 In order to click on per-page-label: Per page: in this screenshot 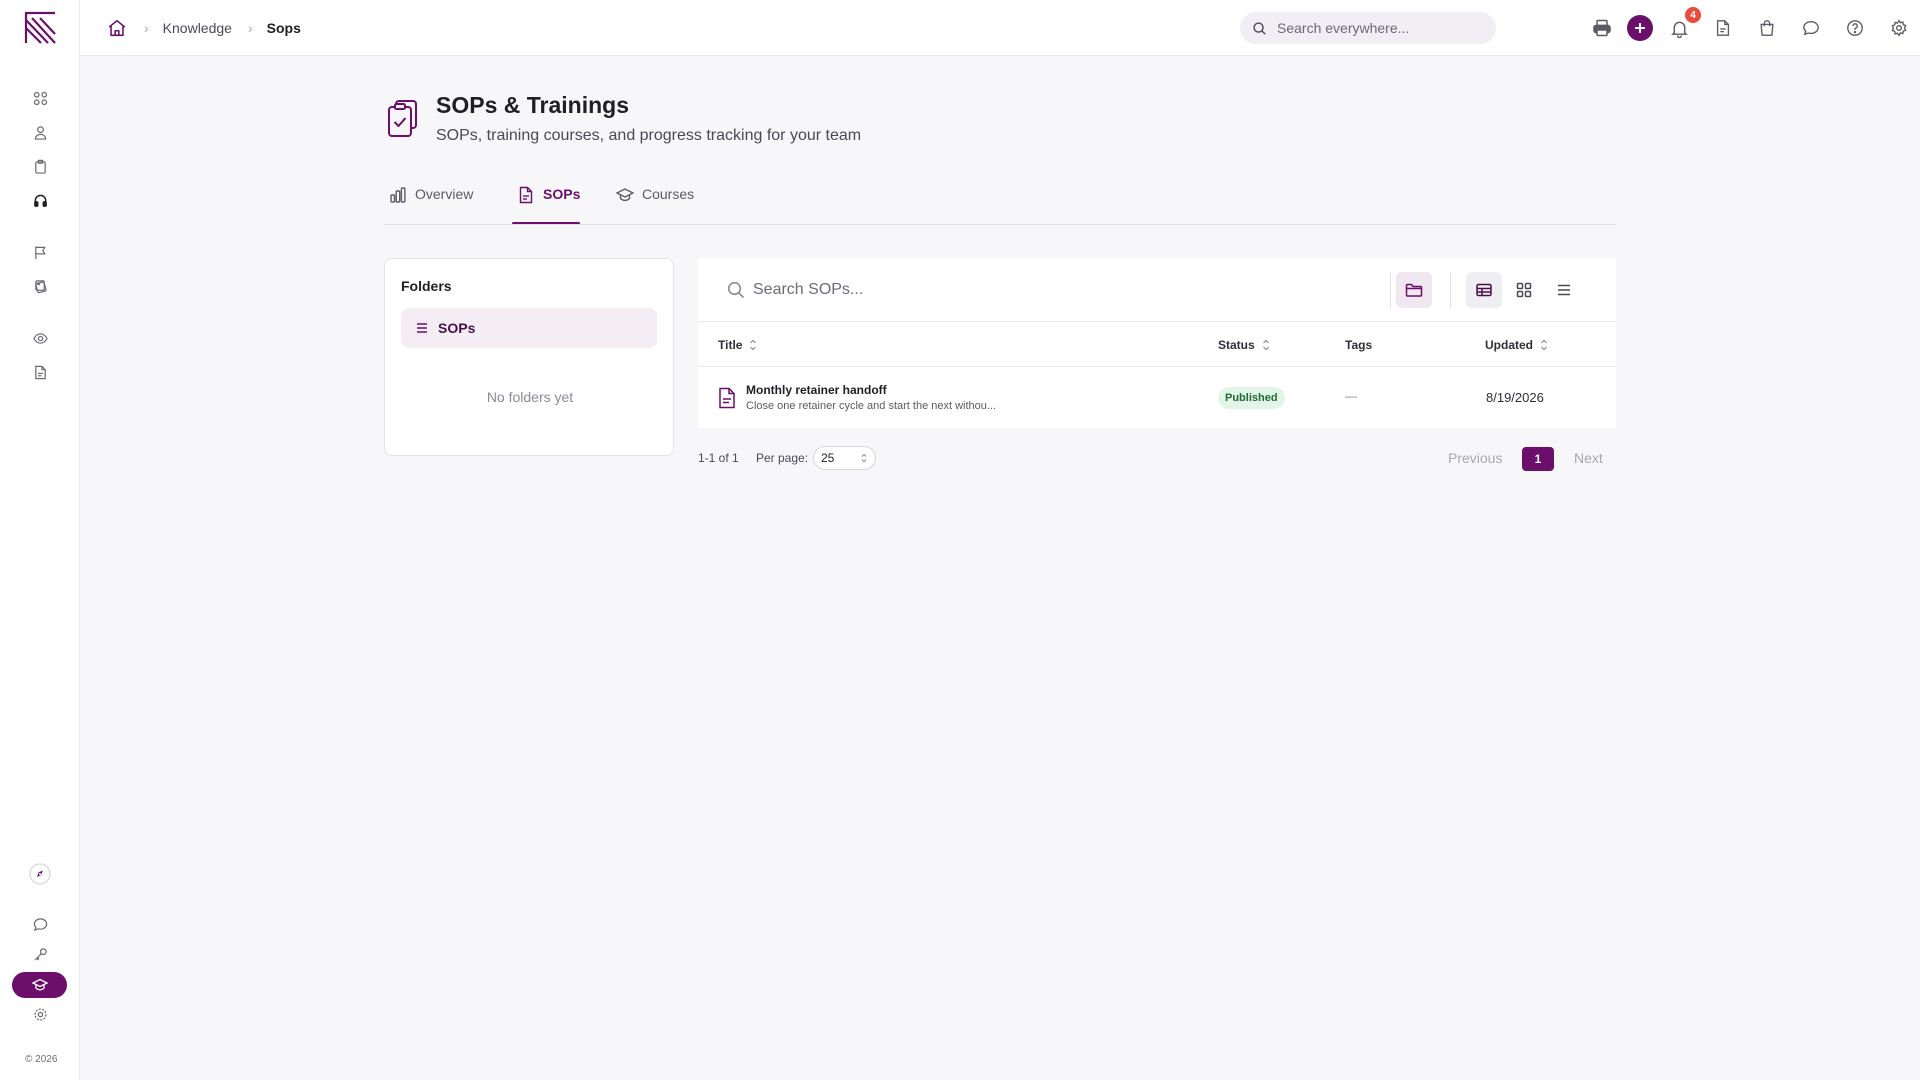, I will do `click(782, 458)`.